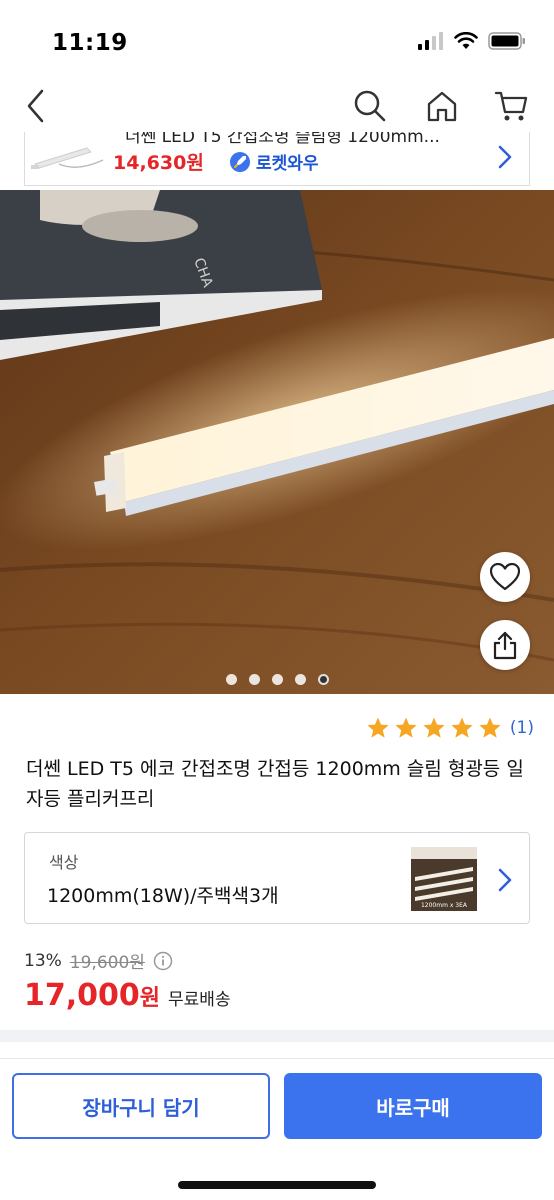  I want to click on discount-row: 13% 19,600원, so click(98, 960).